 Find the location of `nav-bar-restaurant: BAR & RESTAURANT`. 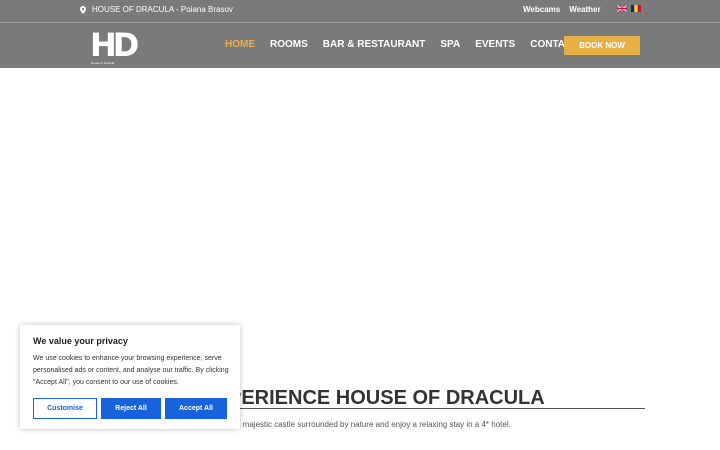

nav-bar-restaurant: BAR & RESTAURANT is located at coordinates (374, 44).